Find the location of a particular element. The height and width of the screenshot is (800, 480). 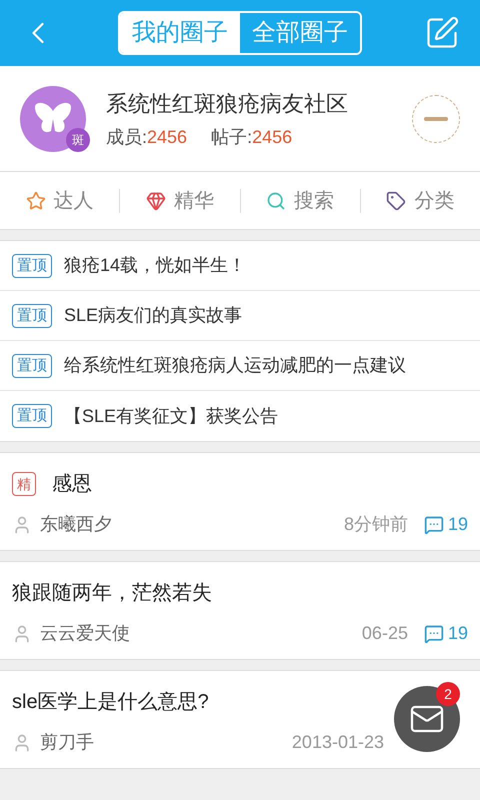

post-card: 狼跟随两年，茫然若失 云云爱天使 06-25 19 is located at coordinates (240, 610).